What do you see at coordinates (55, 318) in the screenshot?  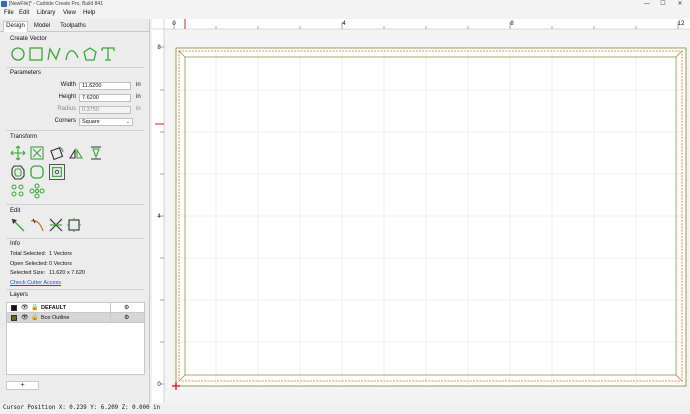 I see `layer-name: Box Outline` at bounding box center [55, 318].